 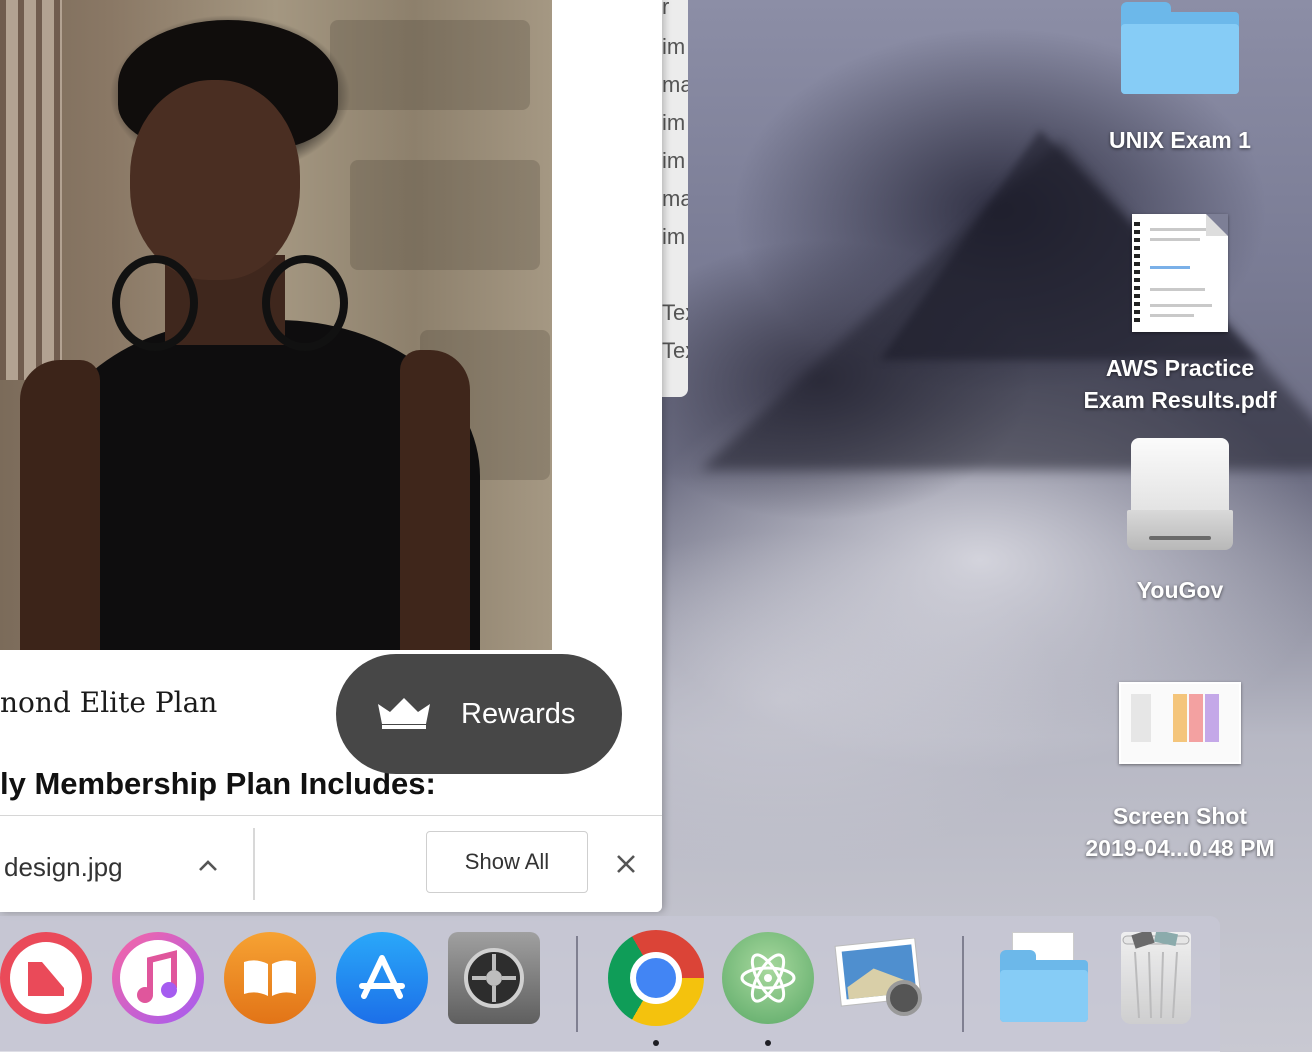 I want to click on background-window: r im ma im im ma im Tex Tex, so click(x=675, y=198).